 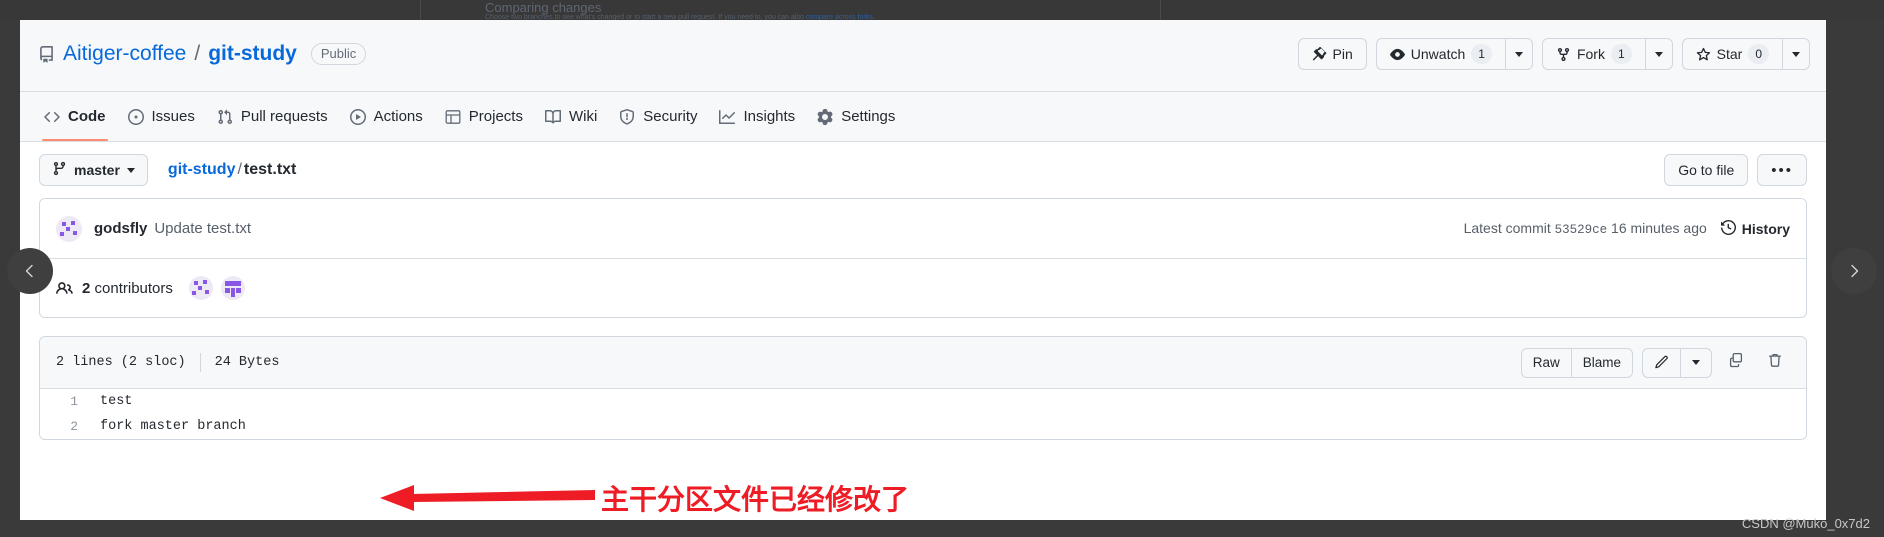 I want to click on pencil-icon, so click(x=1661, y=362).